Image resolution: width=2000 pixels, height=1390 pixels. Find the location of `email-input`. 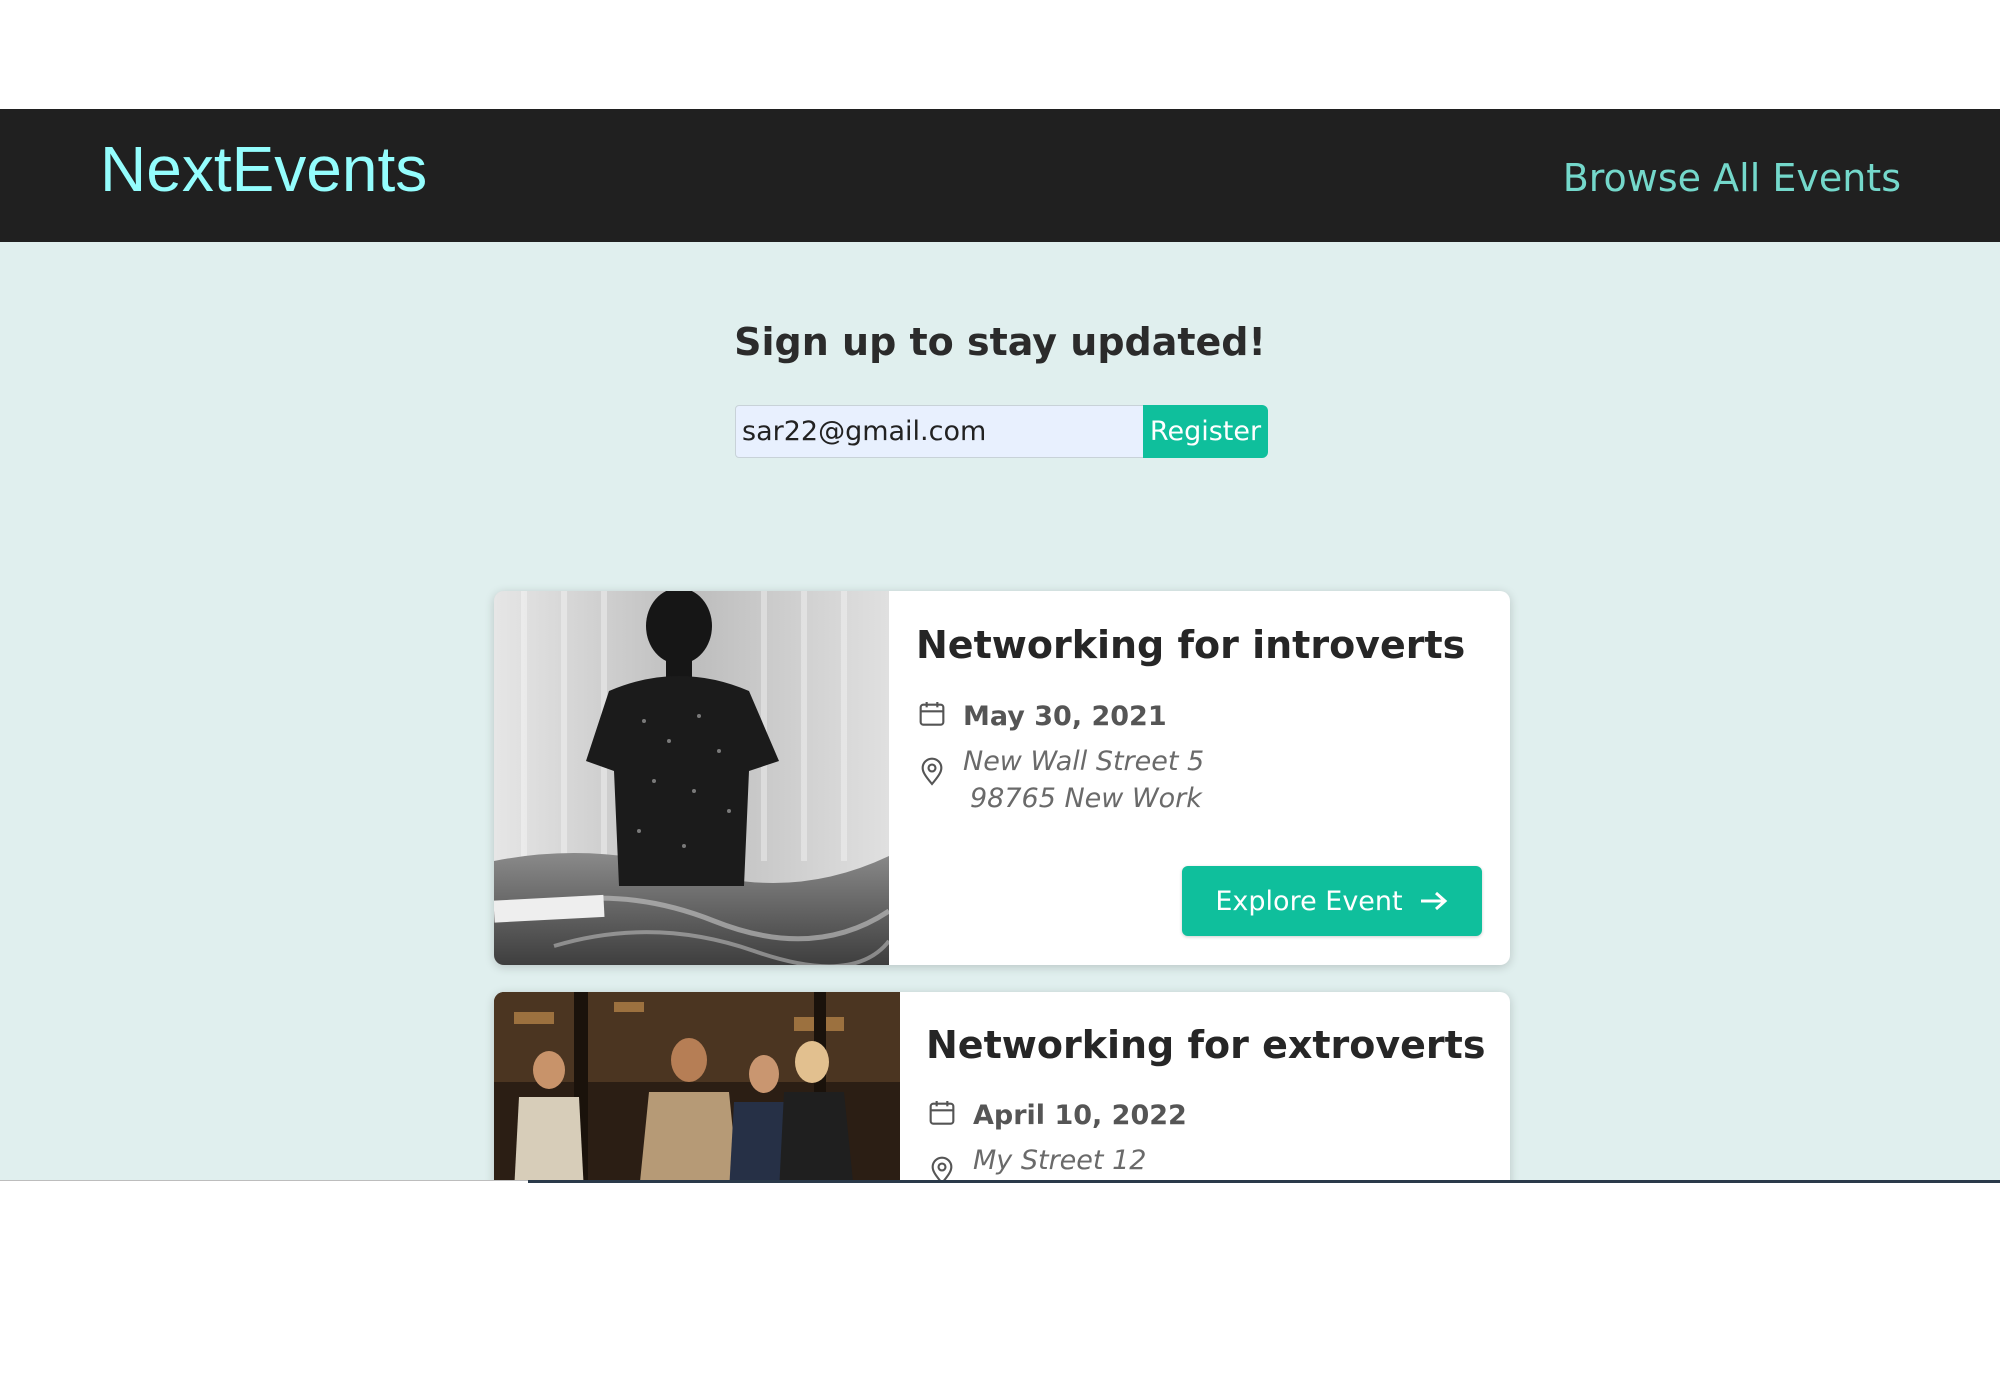

email-input is located at coordinates (941, 431).